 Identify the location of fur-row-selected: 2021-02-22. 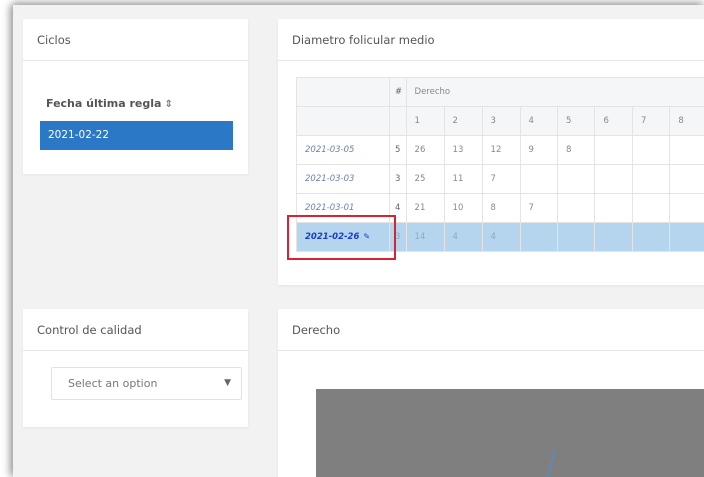
(136, 135).